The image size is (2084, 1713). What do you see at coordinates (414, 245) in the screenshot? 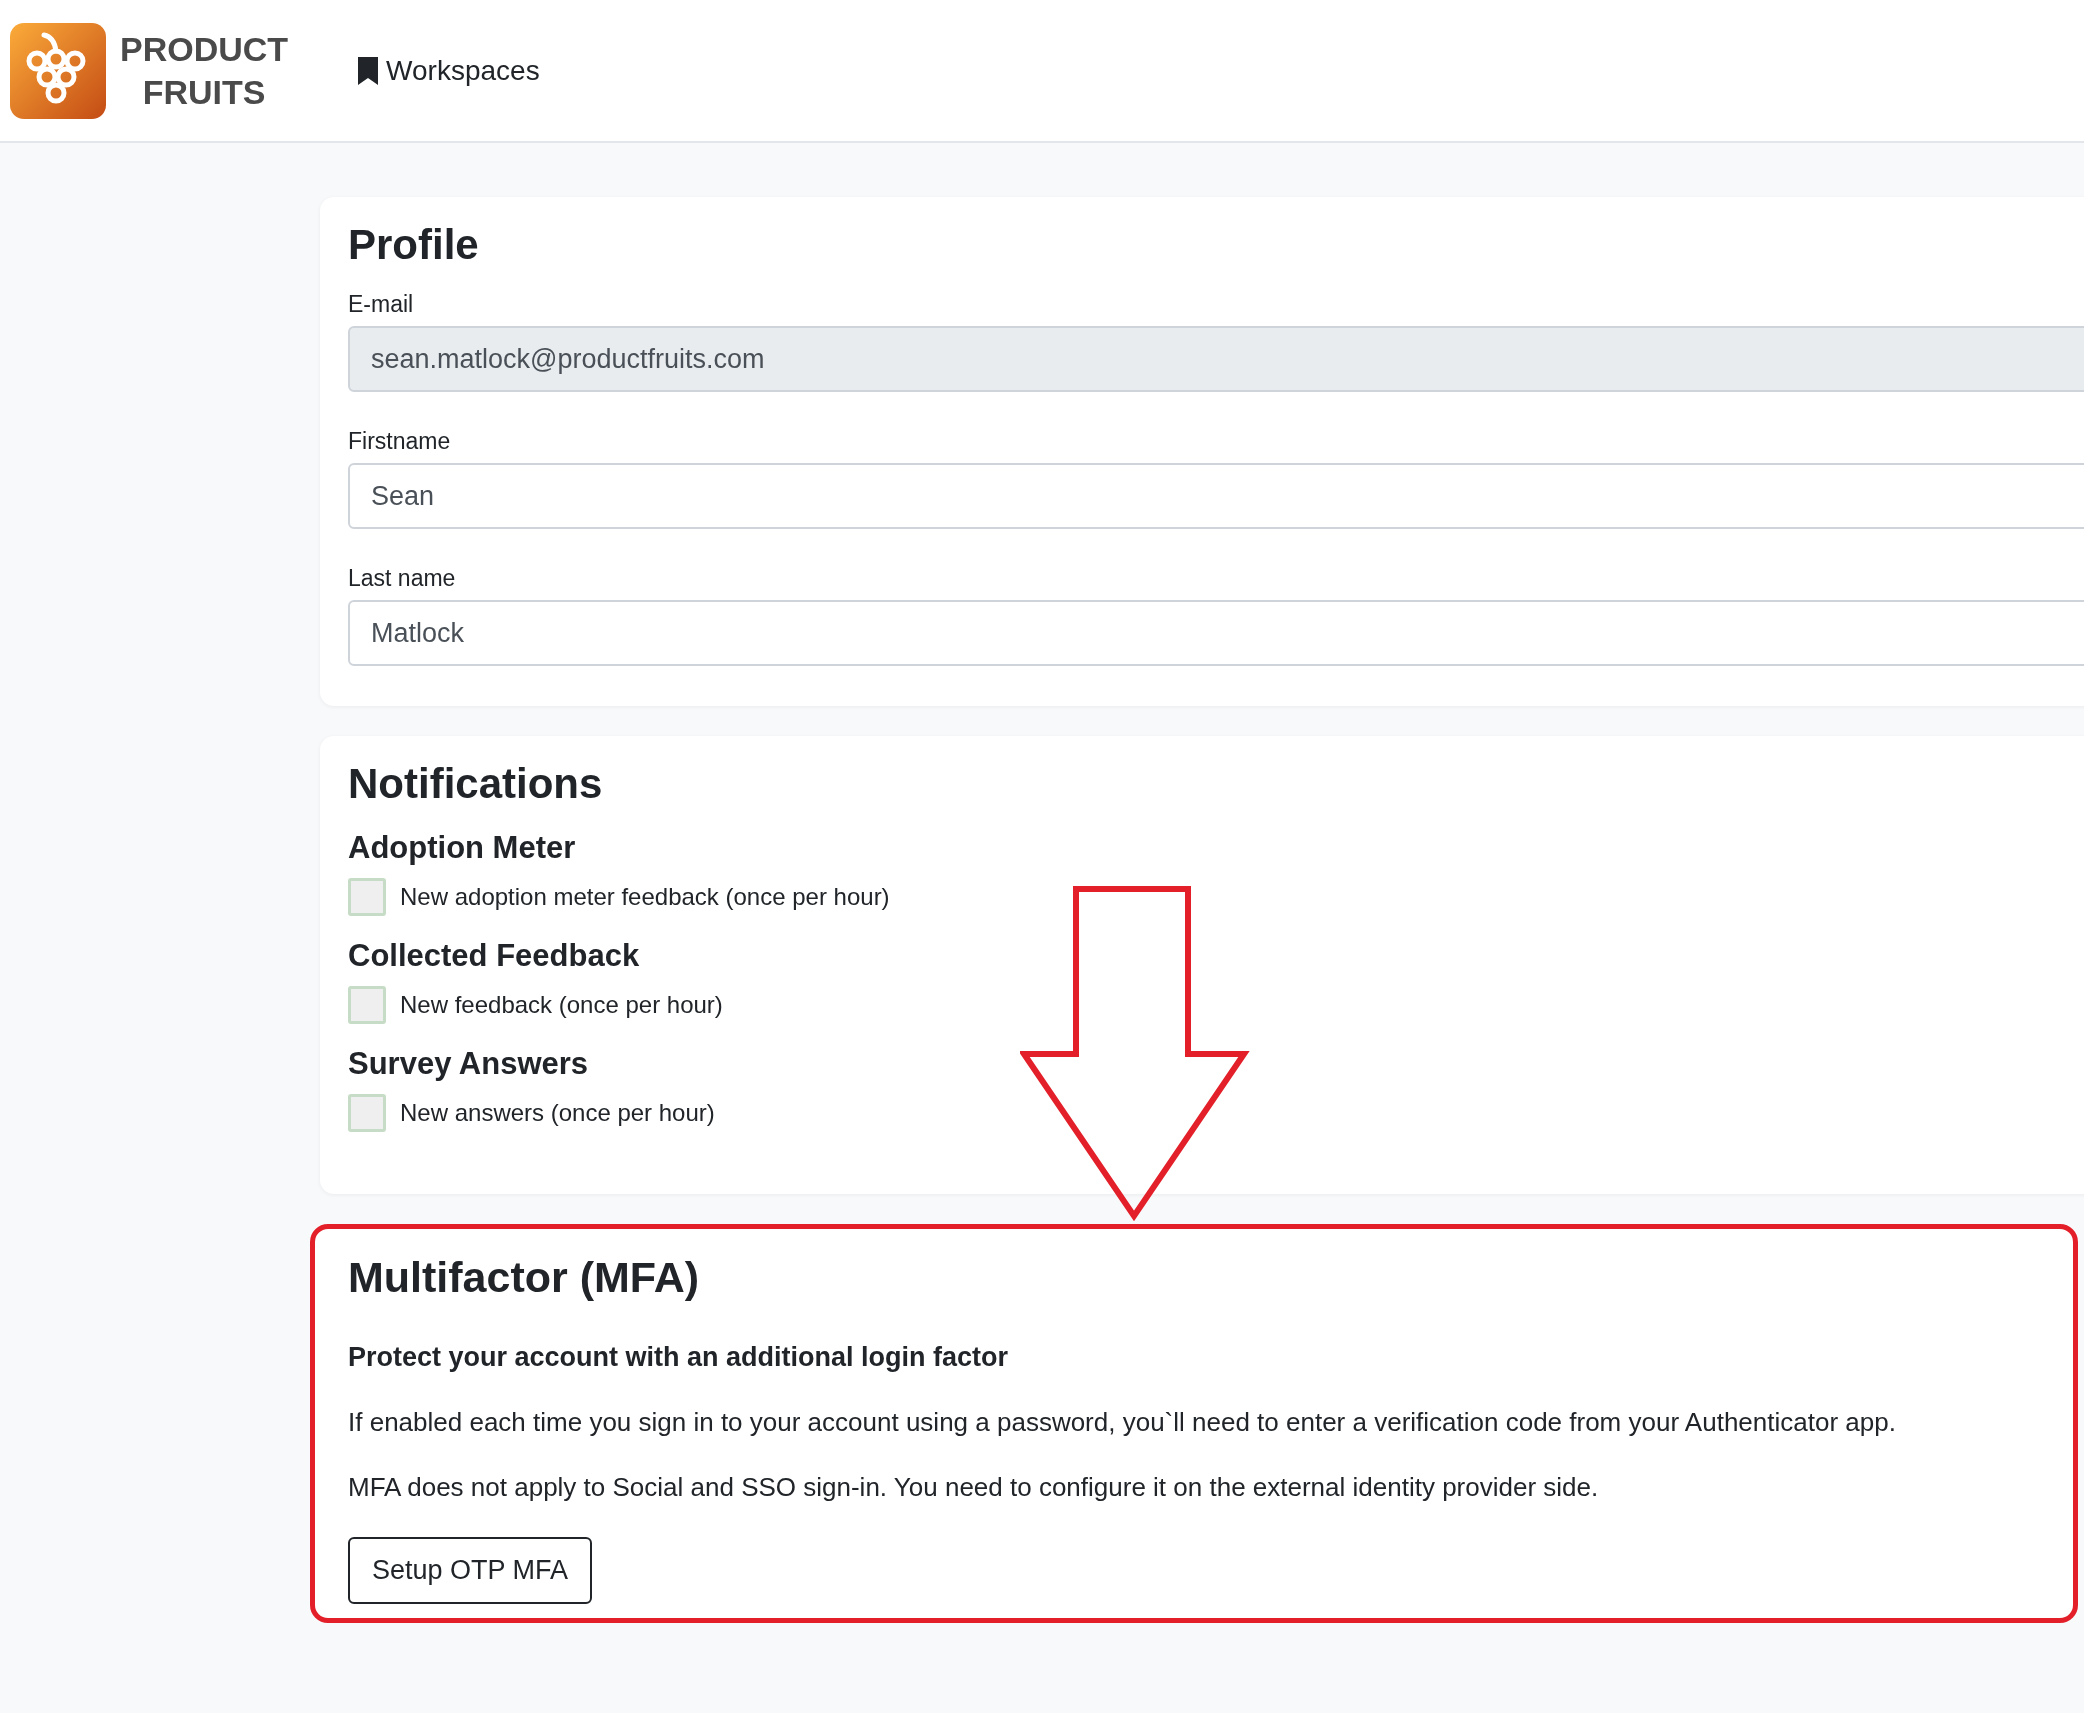
I see `card-title: Profile` at bounding box center [414, 245].